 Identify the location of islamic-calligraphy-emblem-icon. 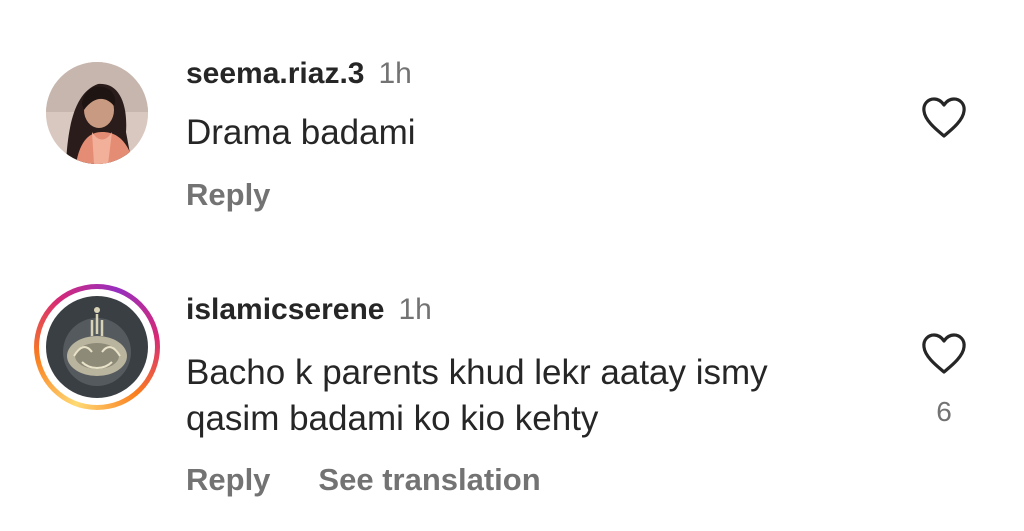
(97, 347).